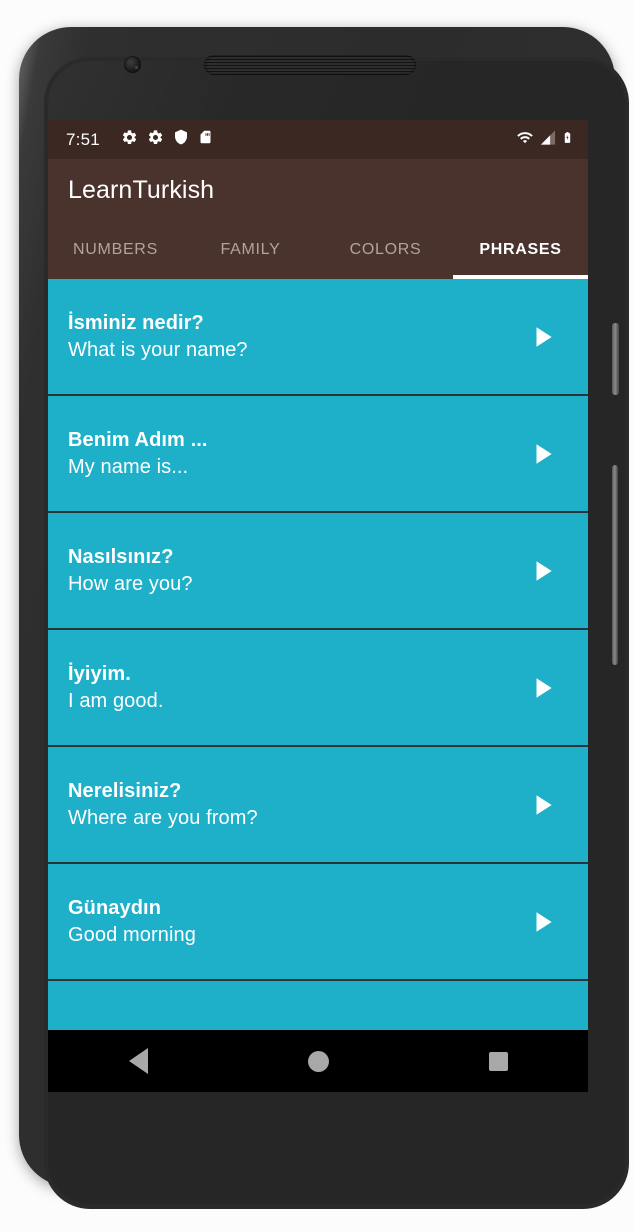  I want to click on list-item: Nasılsınız? How are you?, so click(318, 571).